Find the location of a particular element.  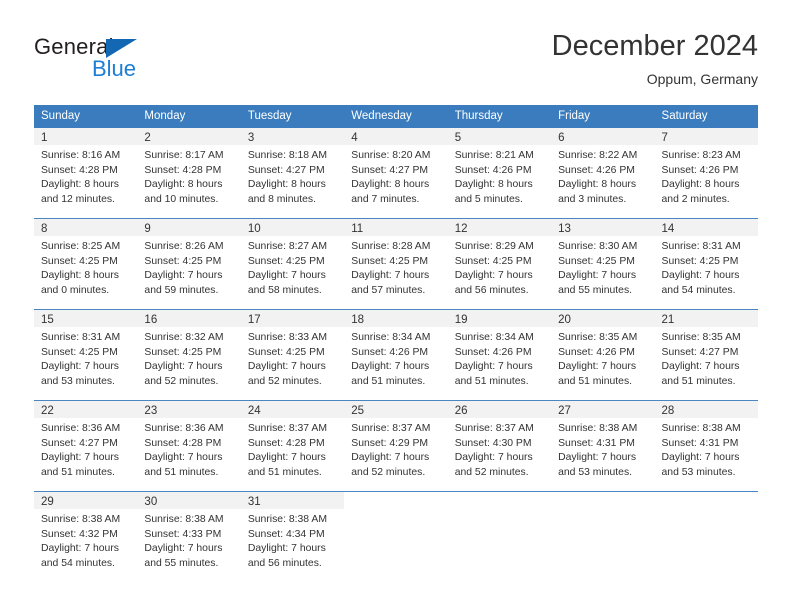

day-number-bar: 14 is located at coordinates (706, 227).